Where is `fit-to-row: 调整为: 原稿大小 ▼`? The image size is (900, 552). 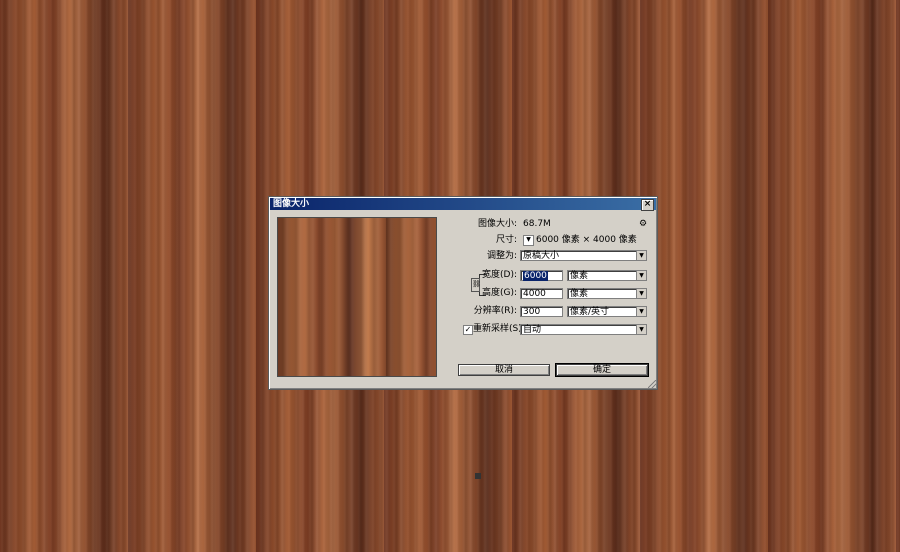
fit-to-row: 调整为: 原稿大小 ▼ is located at coordinates (544, 256).